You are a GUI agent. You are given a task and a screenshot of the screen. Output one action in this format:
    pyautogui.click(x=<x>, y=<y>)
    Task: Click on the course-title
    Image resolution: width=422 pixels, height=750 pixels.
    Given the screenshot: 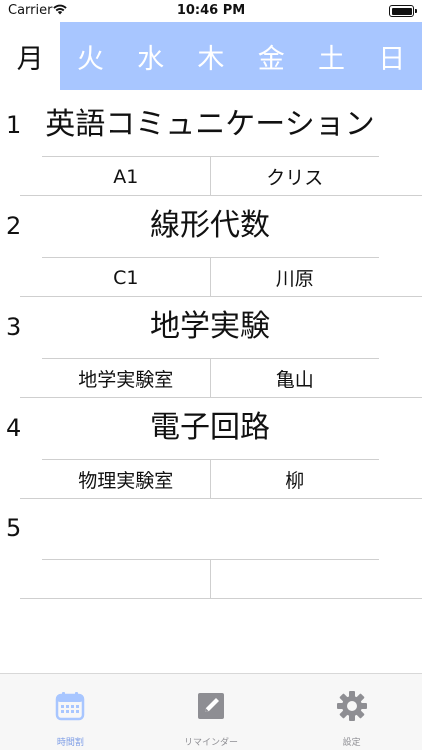 What is the action you would take?
    pyautogui.click(x=210, y=528)
    